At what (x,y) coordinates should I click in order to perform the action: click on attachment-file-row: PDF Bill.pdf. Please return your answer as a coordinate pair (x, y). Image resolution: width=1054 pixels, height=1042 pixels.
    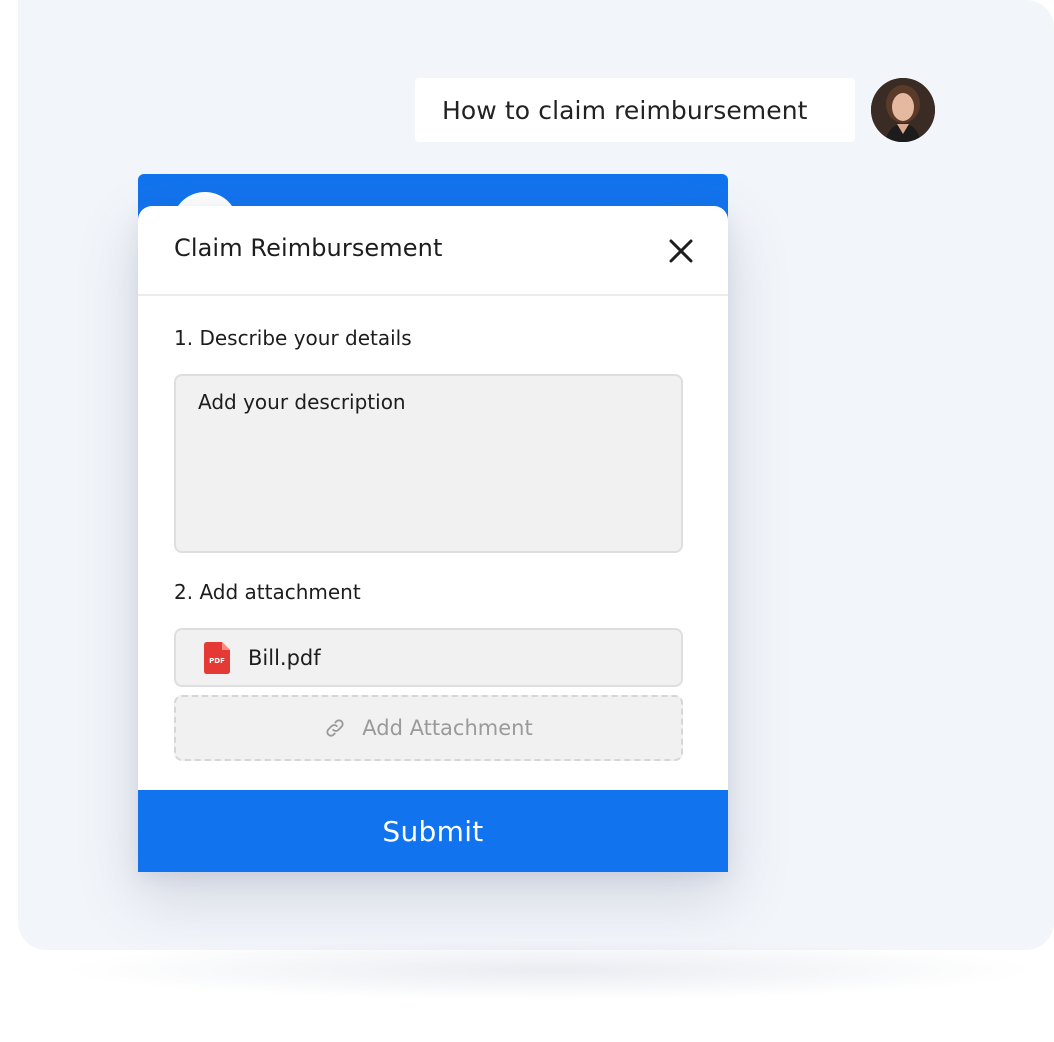
    Looking at the image, I should click on (428, 657).